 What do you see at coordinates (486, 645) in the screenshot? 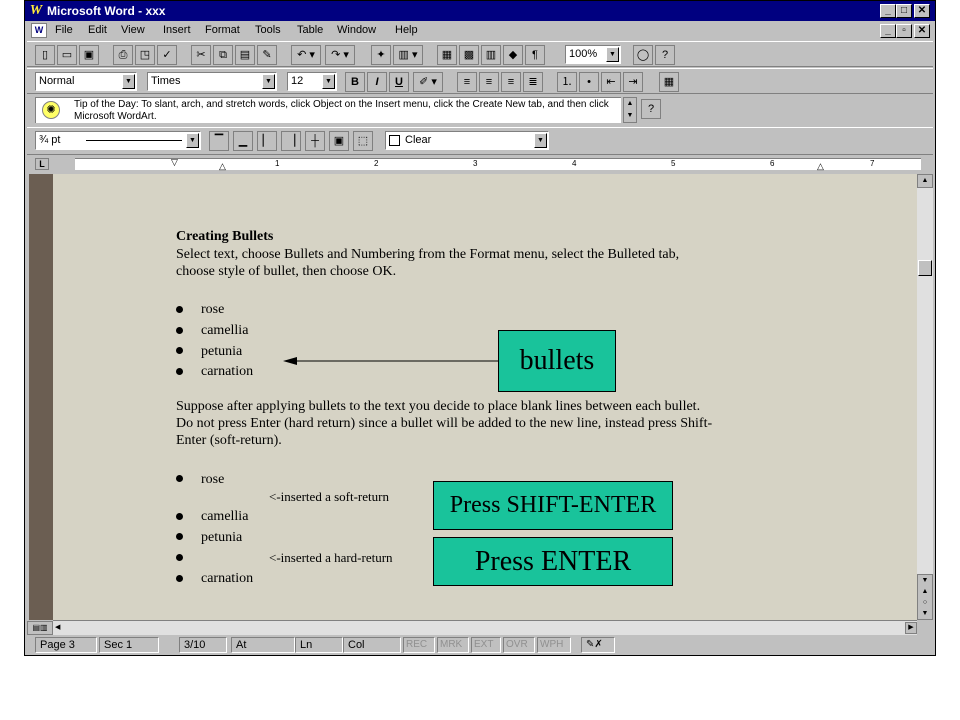
I see `status-ext: EXT` at bounding box center [486, 645].